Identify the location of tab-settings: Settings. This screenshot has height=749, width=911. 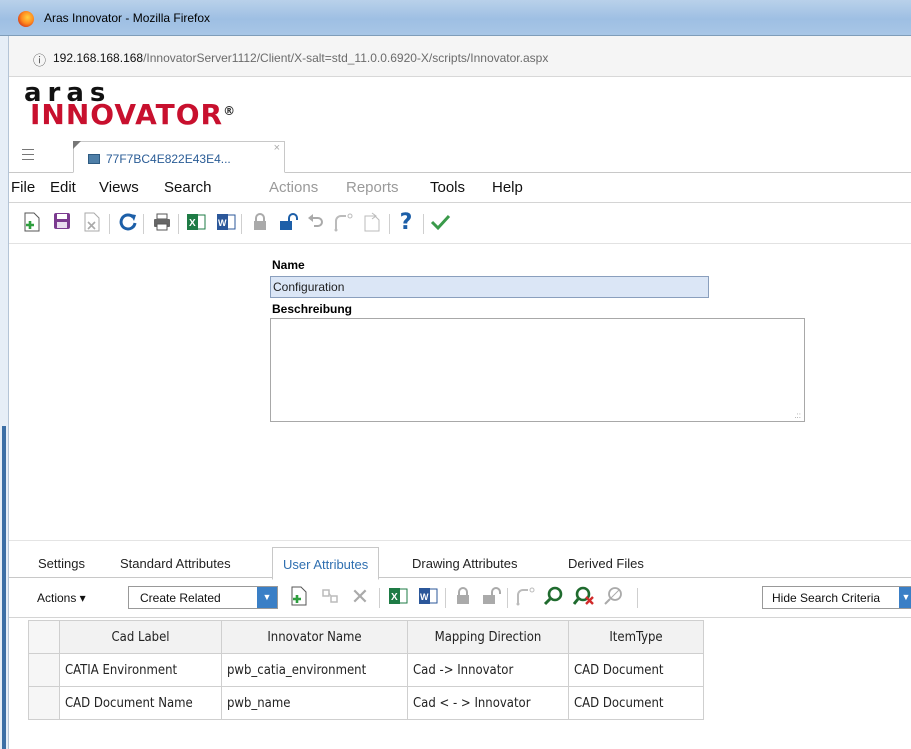
(61, 563).